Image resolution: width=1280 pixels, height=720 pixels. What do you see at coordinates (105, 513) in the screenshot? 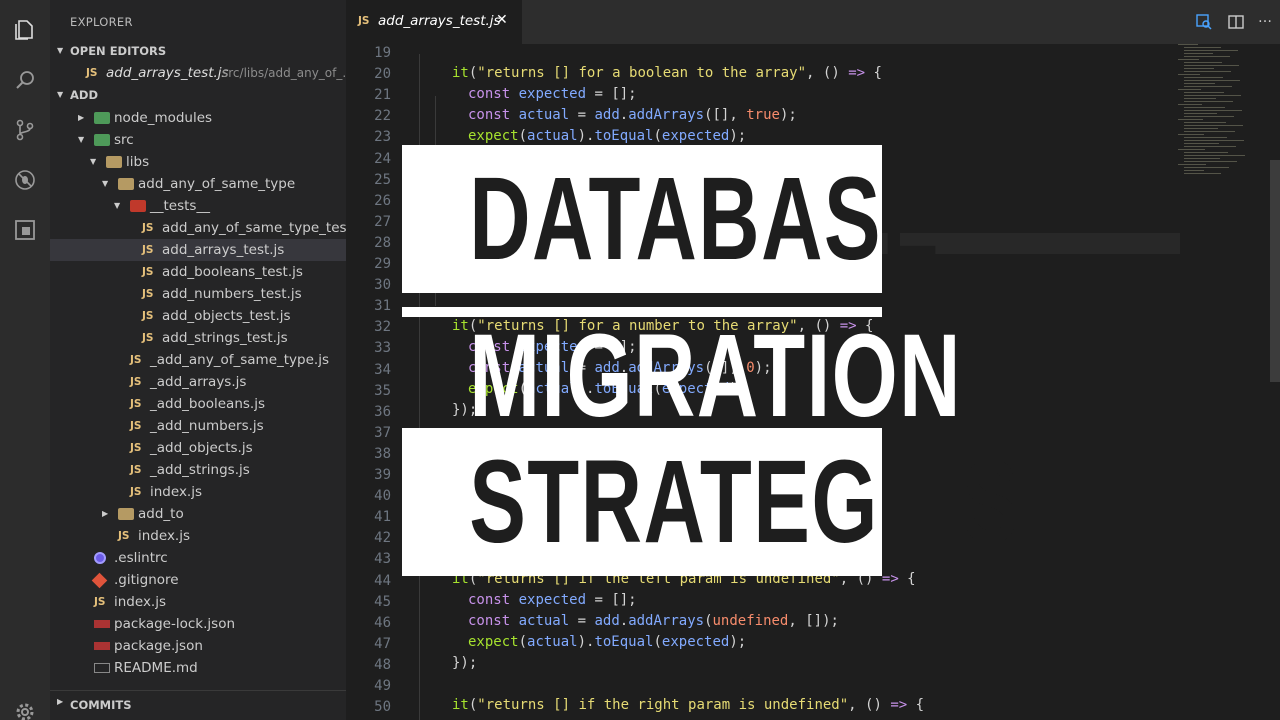
I see `chevron-right-icon: ▶` at bounding box center [105, 513].